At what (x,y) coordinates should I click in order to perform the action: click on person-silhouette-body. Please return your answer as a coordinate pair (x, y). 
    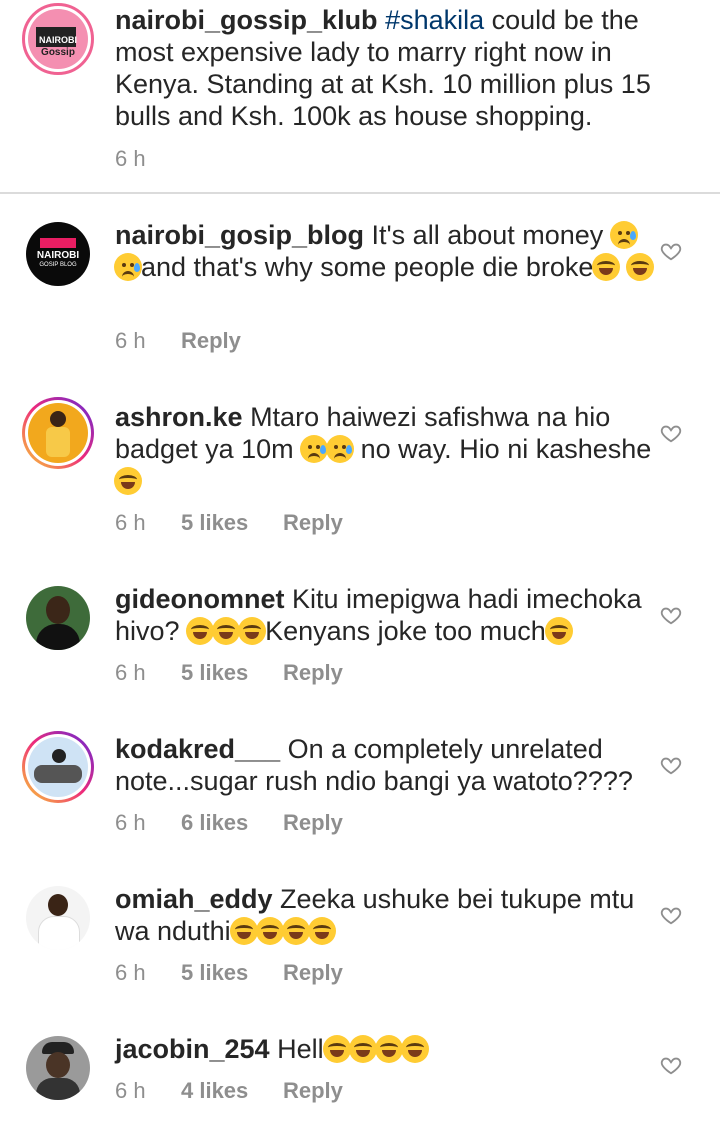
    Looking at the image, I should click on (58, 442).